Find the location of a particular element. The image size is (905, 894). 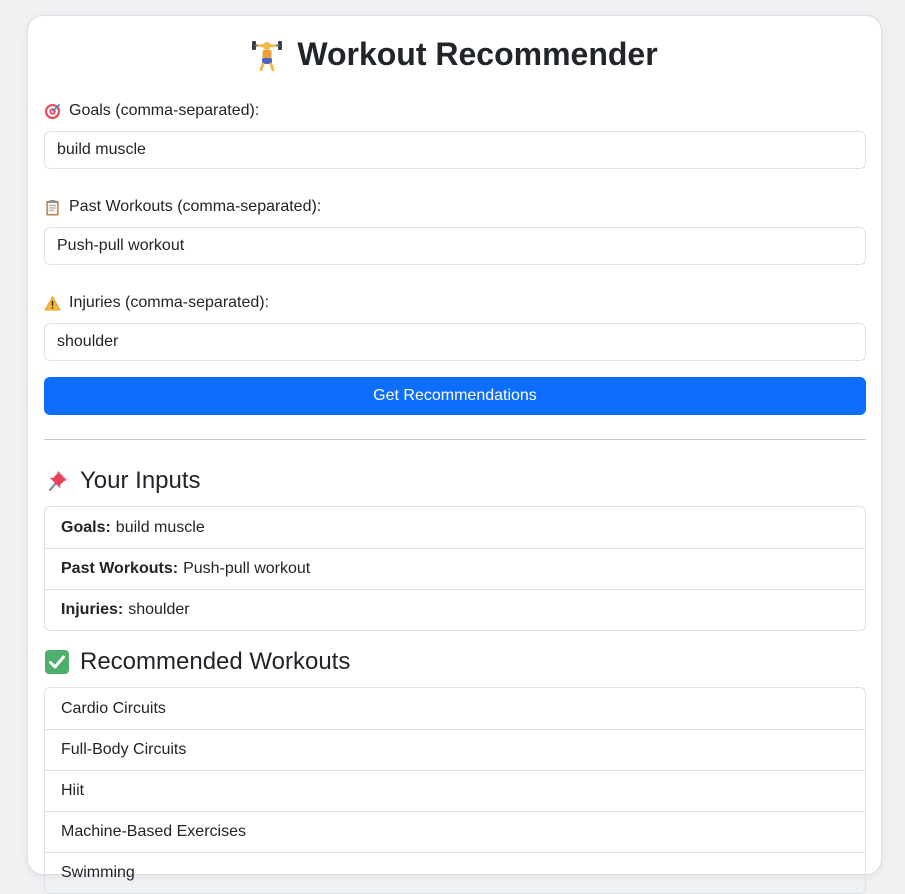

goals-label: Goals (comma-separated): is located at coordinates (454, 111).